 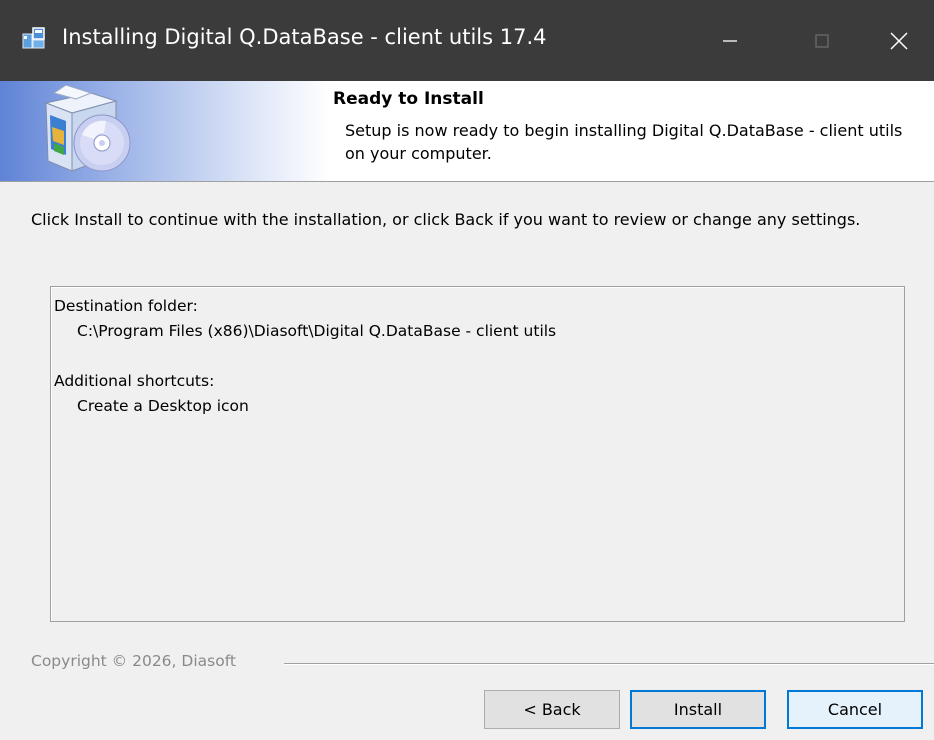 What do you see at coordinates (34, 38) in the screenshot?
I see `setup-icon` at bounding box center [34, 38].